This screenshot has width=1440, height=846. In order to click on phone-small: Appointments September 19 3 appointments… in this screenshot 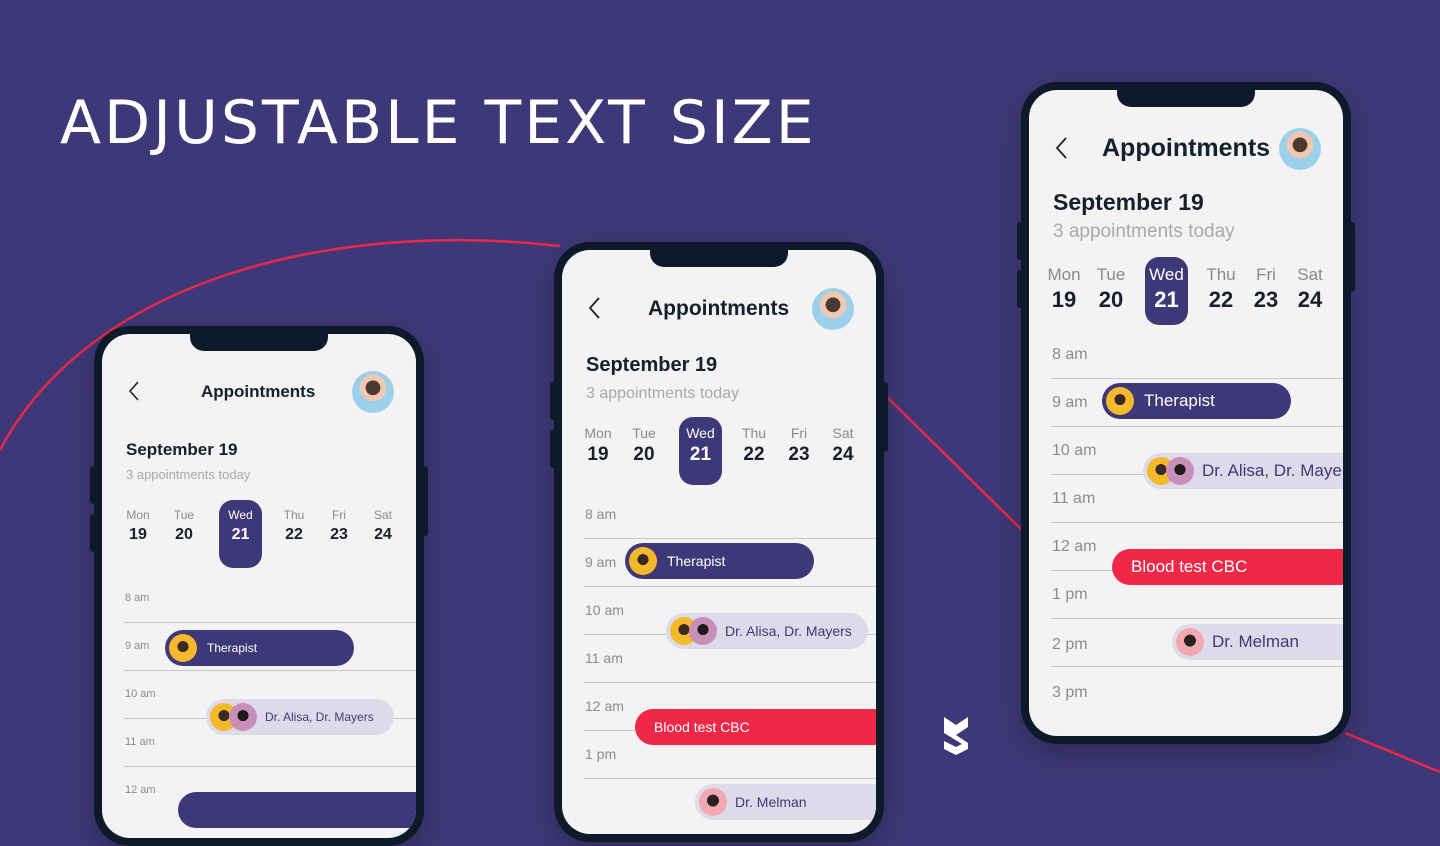, I will do `click(259, 586)`.